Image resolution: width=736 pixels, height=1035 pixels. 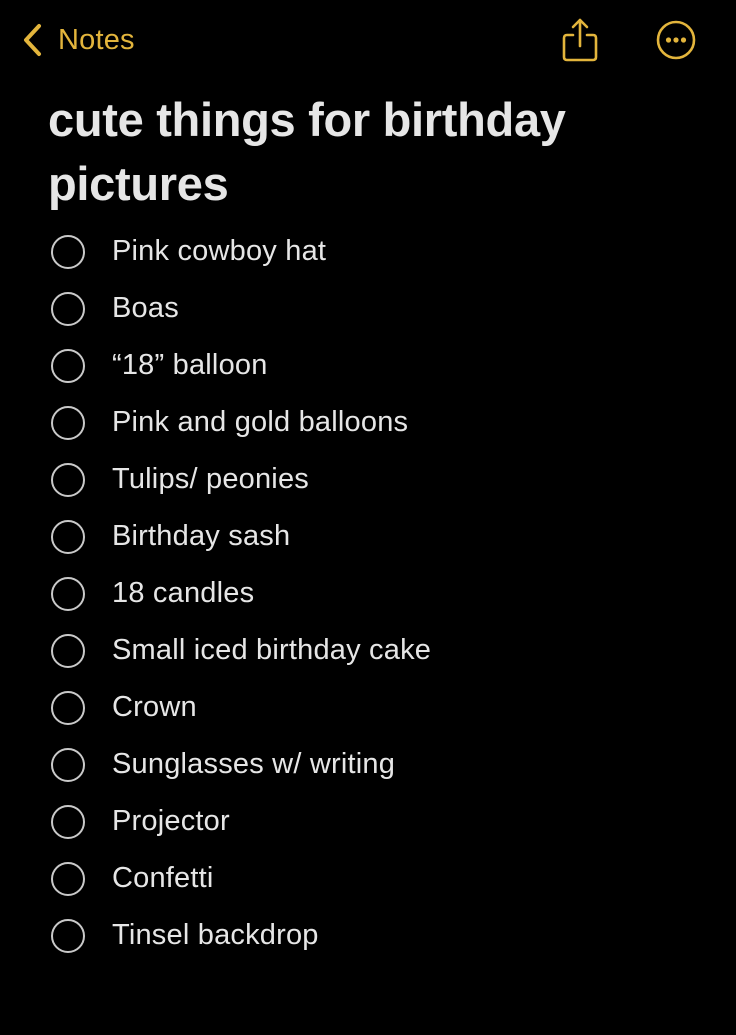 What do you see at coordinates (580, 40) in the screenshot?
I see `share-button` at bounding box center [580, 40].